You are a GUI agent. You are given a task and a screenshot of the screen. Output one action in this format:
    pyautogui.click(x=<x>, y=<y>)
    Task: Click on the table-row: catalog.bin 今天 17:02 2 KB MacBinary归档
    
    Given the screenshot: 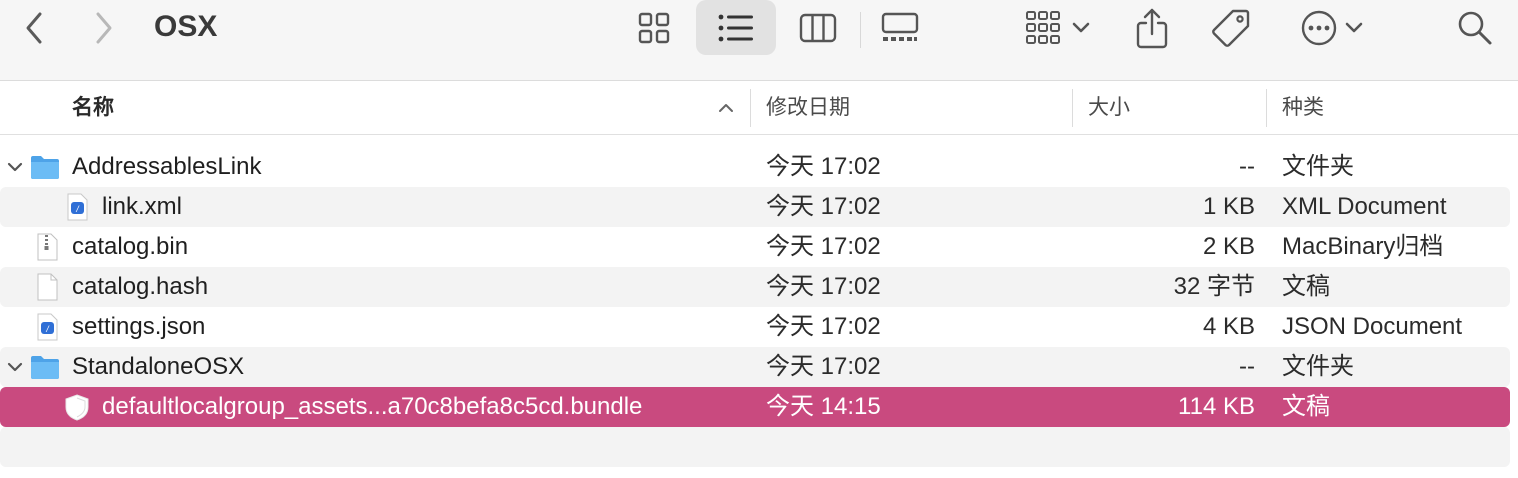 What is the action you would take?
    pyautogui.click(x=755, y=247)
    